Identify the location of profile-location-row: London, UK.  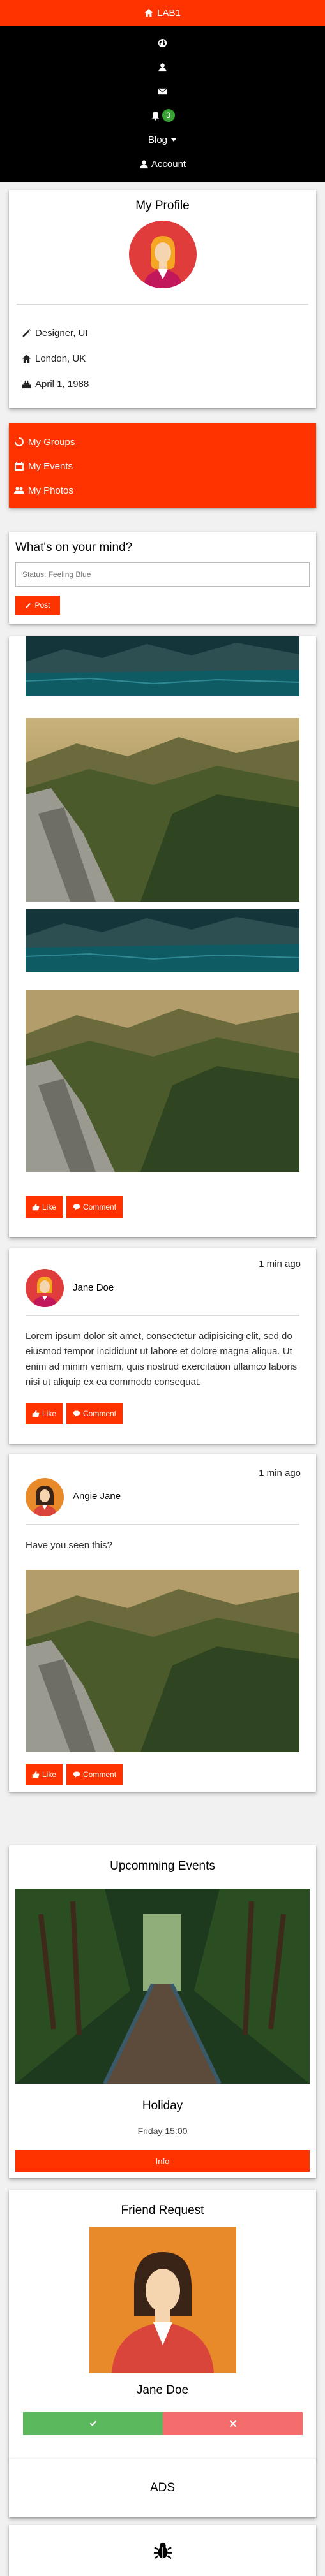
(162, 359).